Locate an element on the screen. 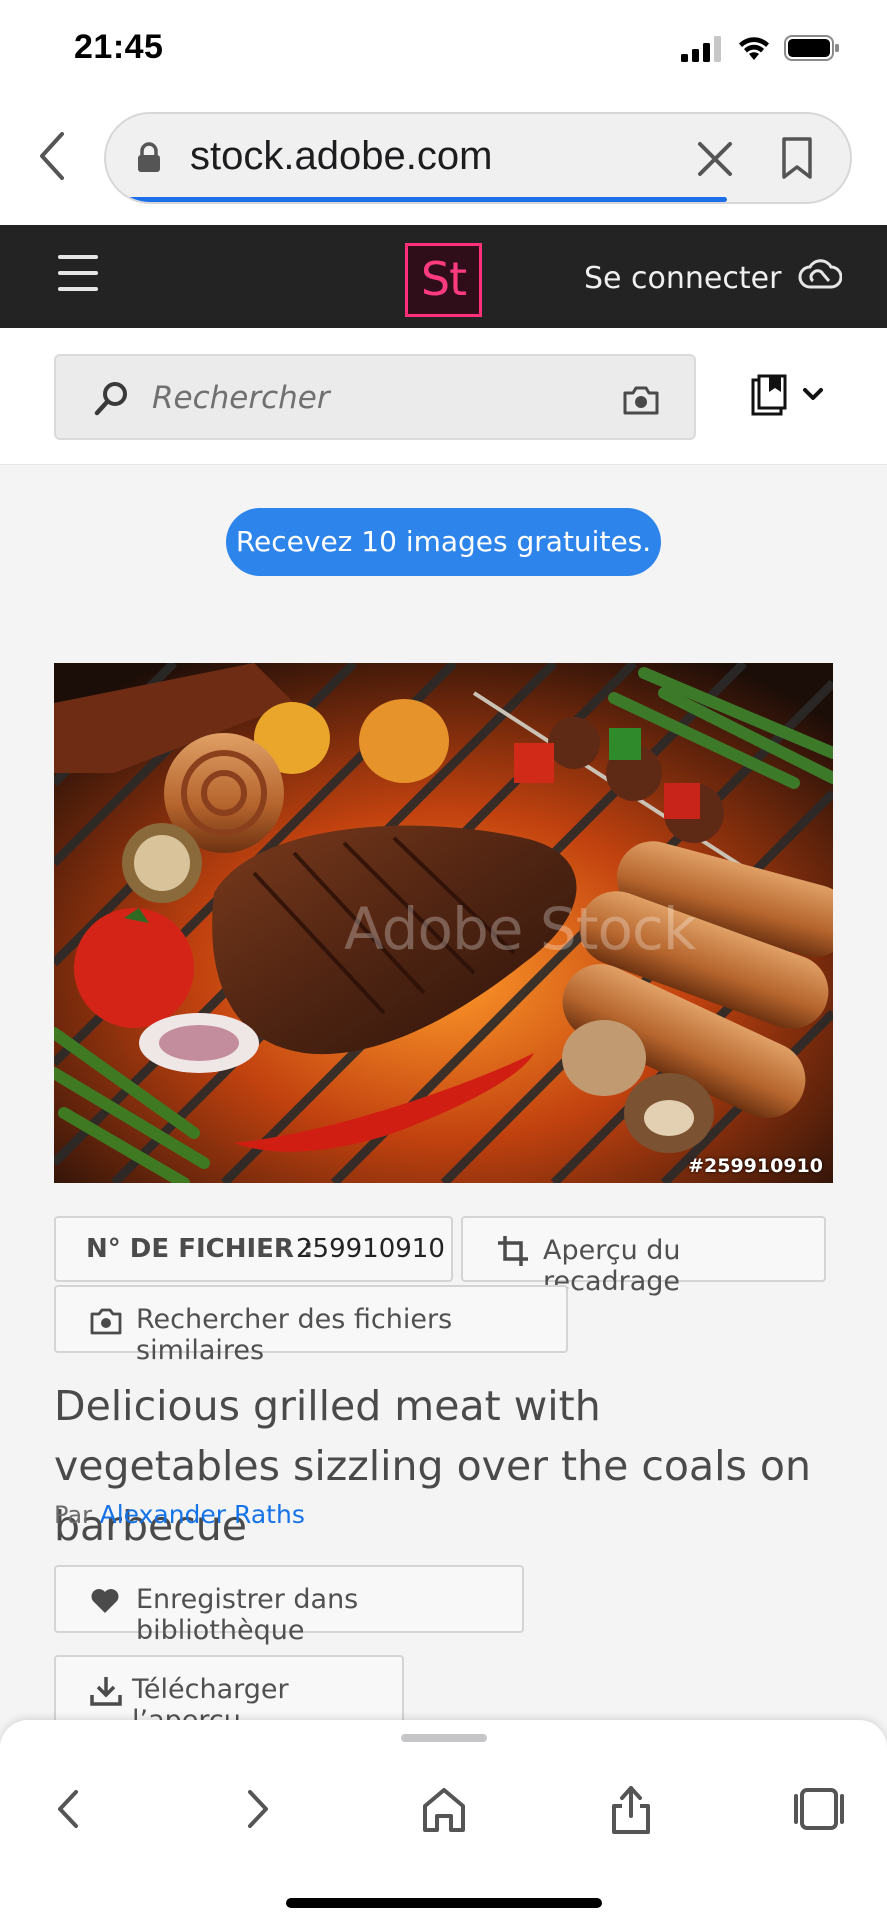  search-bar-section is located at coordinates (443, 396).